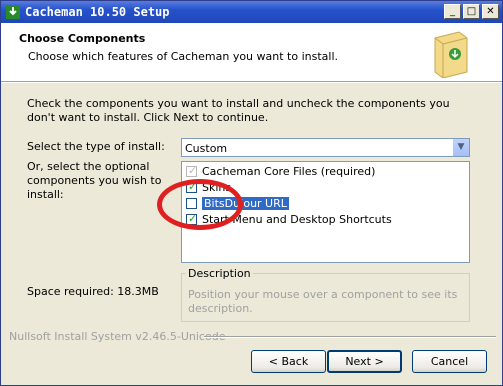  I want to click on description-title: Description, so click(219, 273).